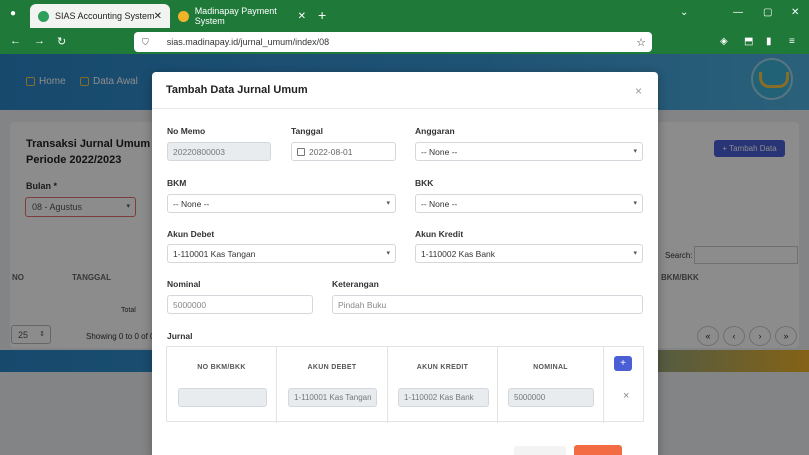 The height and width of the screenshot is (455, 809). I want to click on extensions-icon: ⬒, so click(748, 41).